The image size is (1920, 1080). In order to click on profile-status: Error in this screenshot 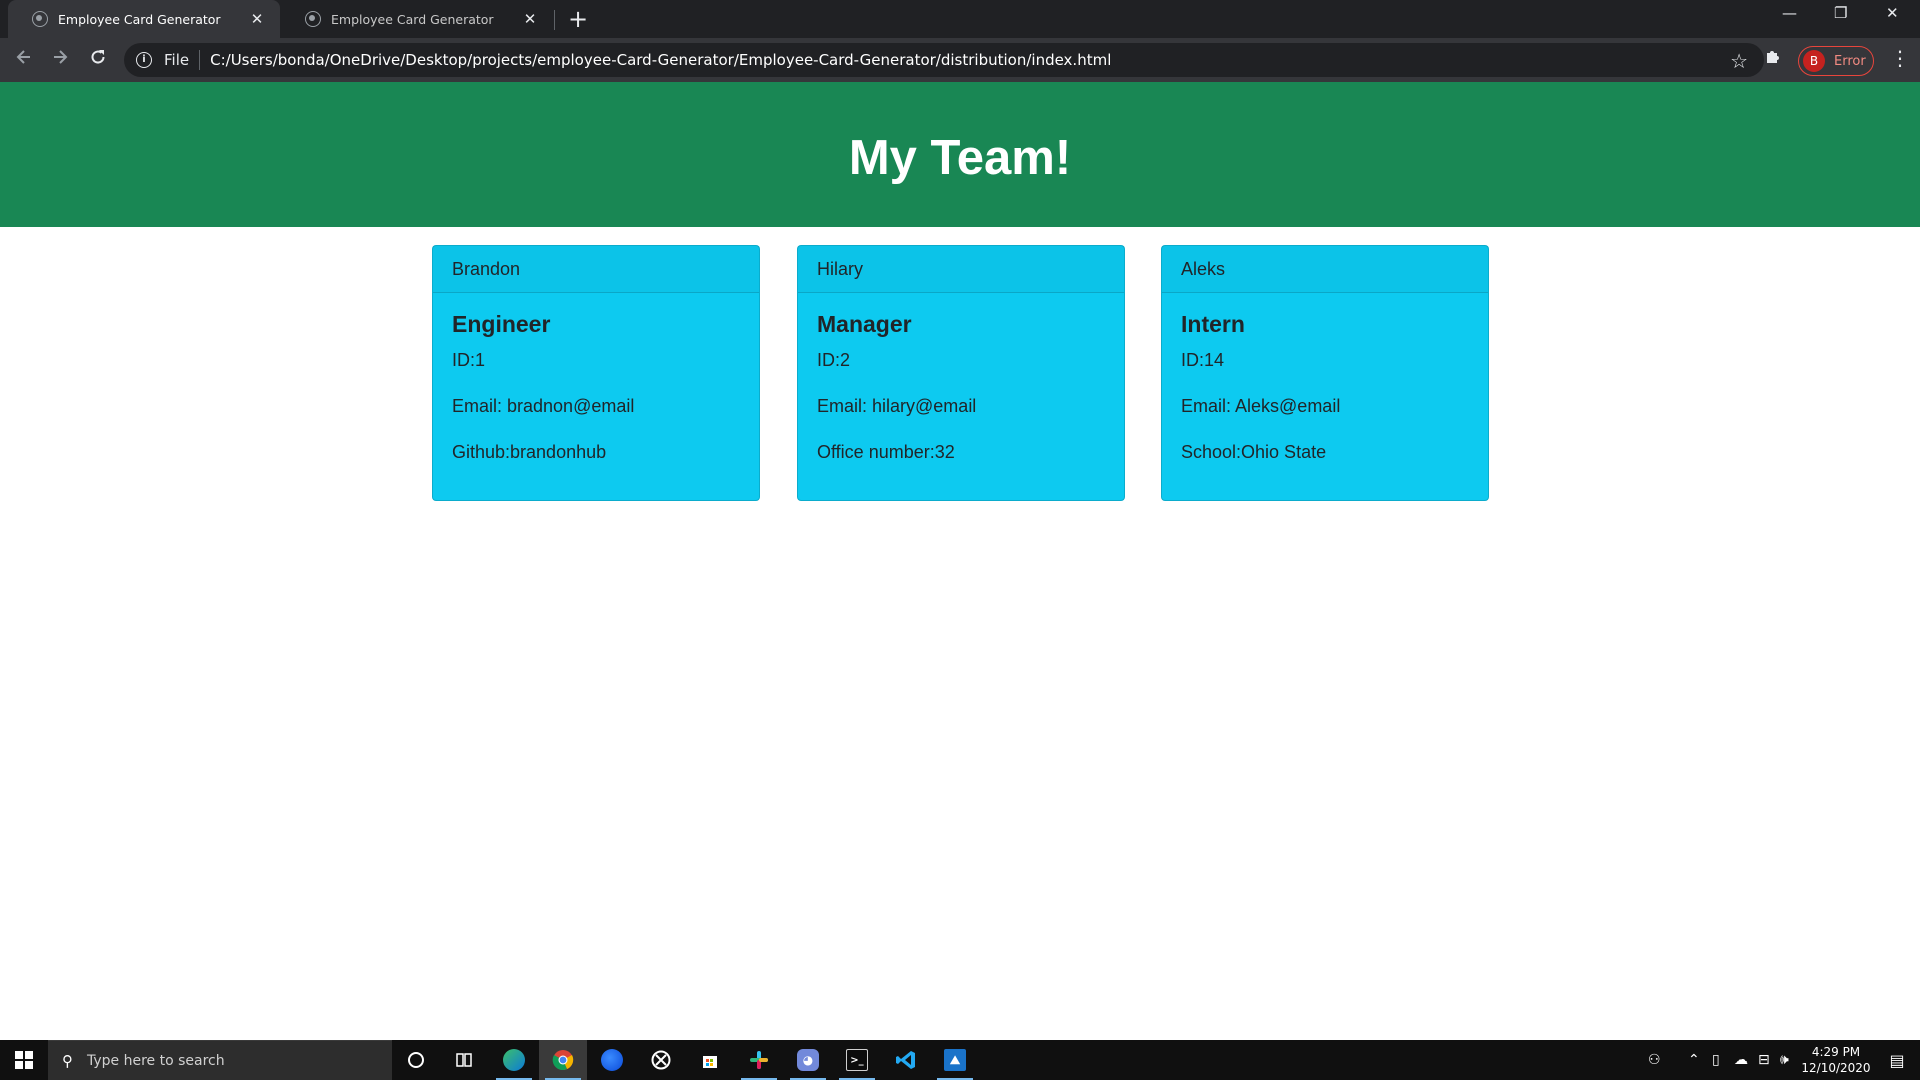, I will do `click(1850, 61)`.